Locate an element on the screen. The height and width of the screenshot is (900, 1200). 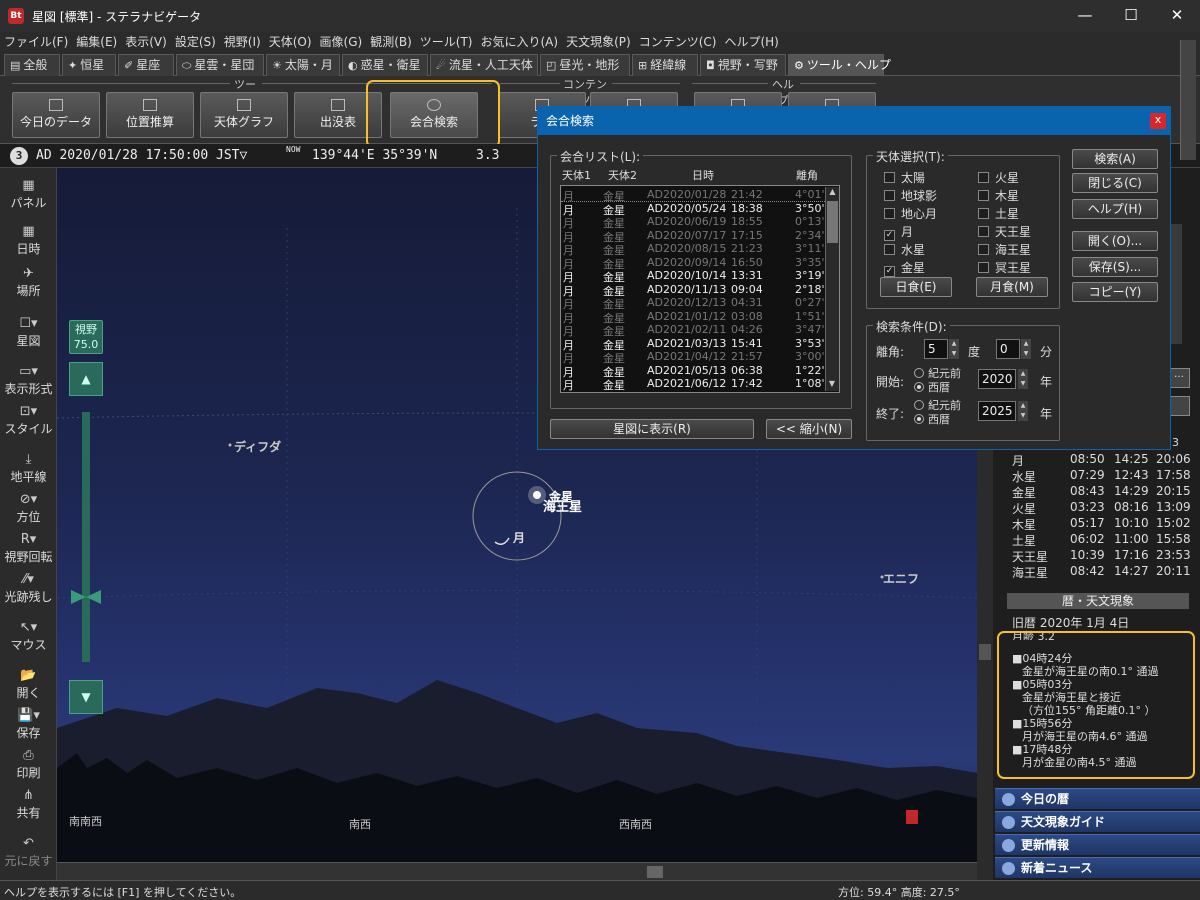
tab-fov: ◘ 視野・写野 is located at coordinates (743, 65).